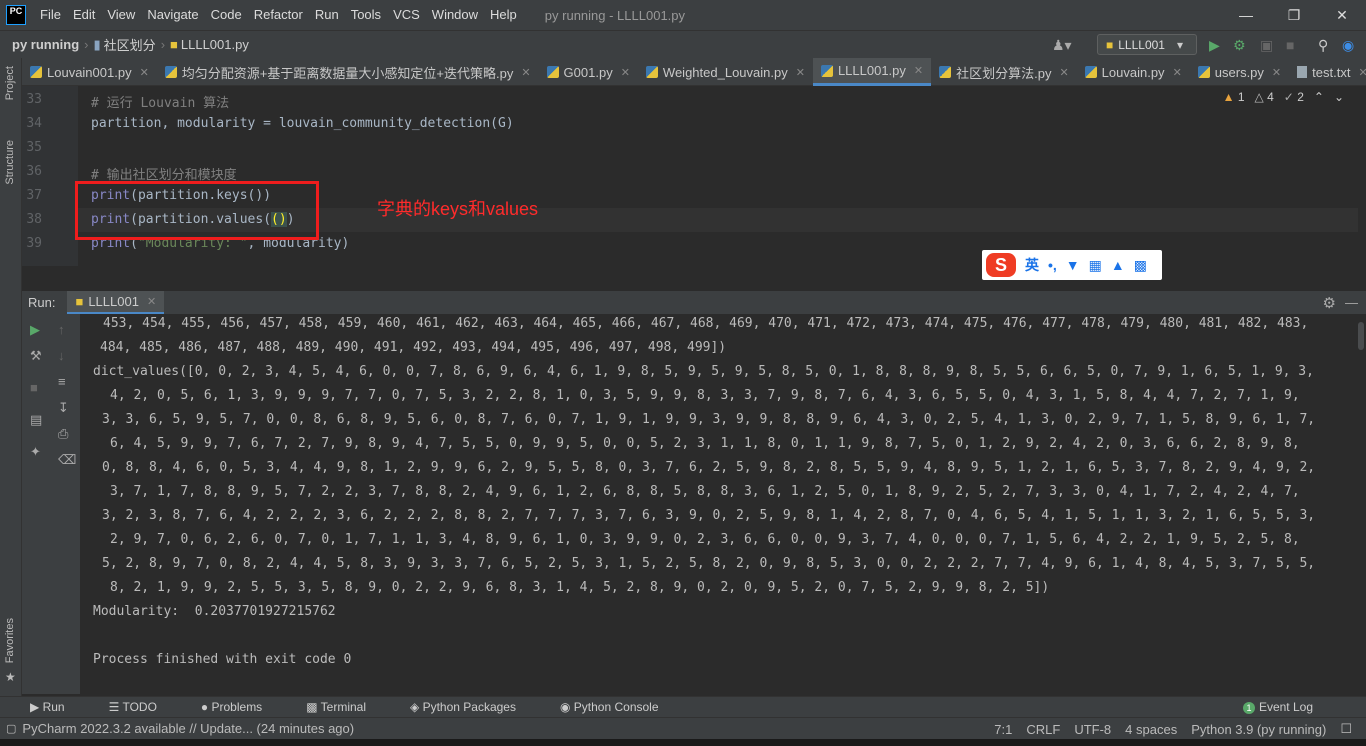 This screenshot has width=1366, height=746. I want to click on toolbox-icon: ▩, so click(1140, 265).